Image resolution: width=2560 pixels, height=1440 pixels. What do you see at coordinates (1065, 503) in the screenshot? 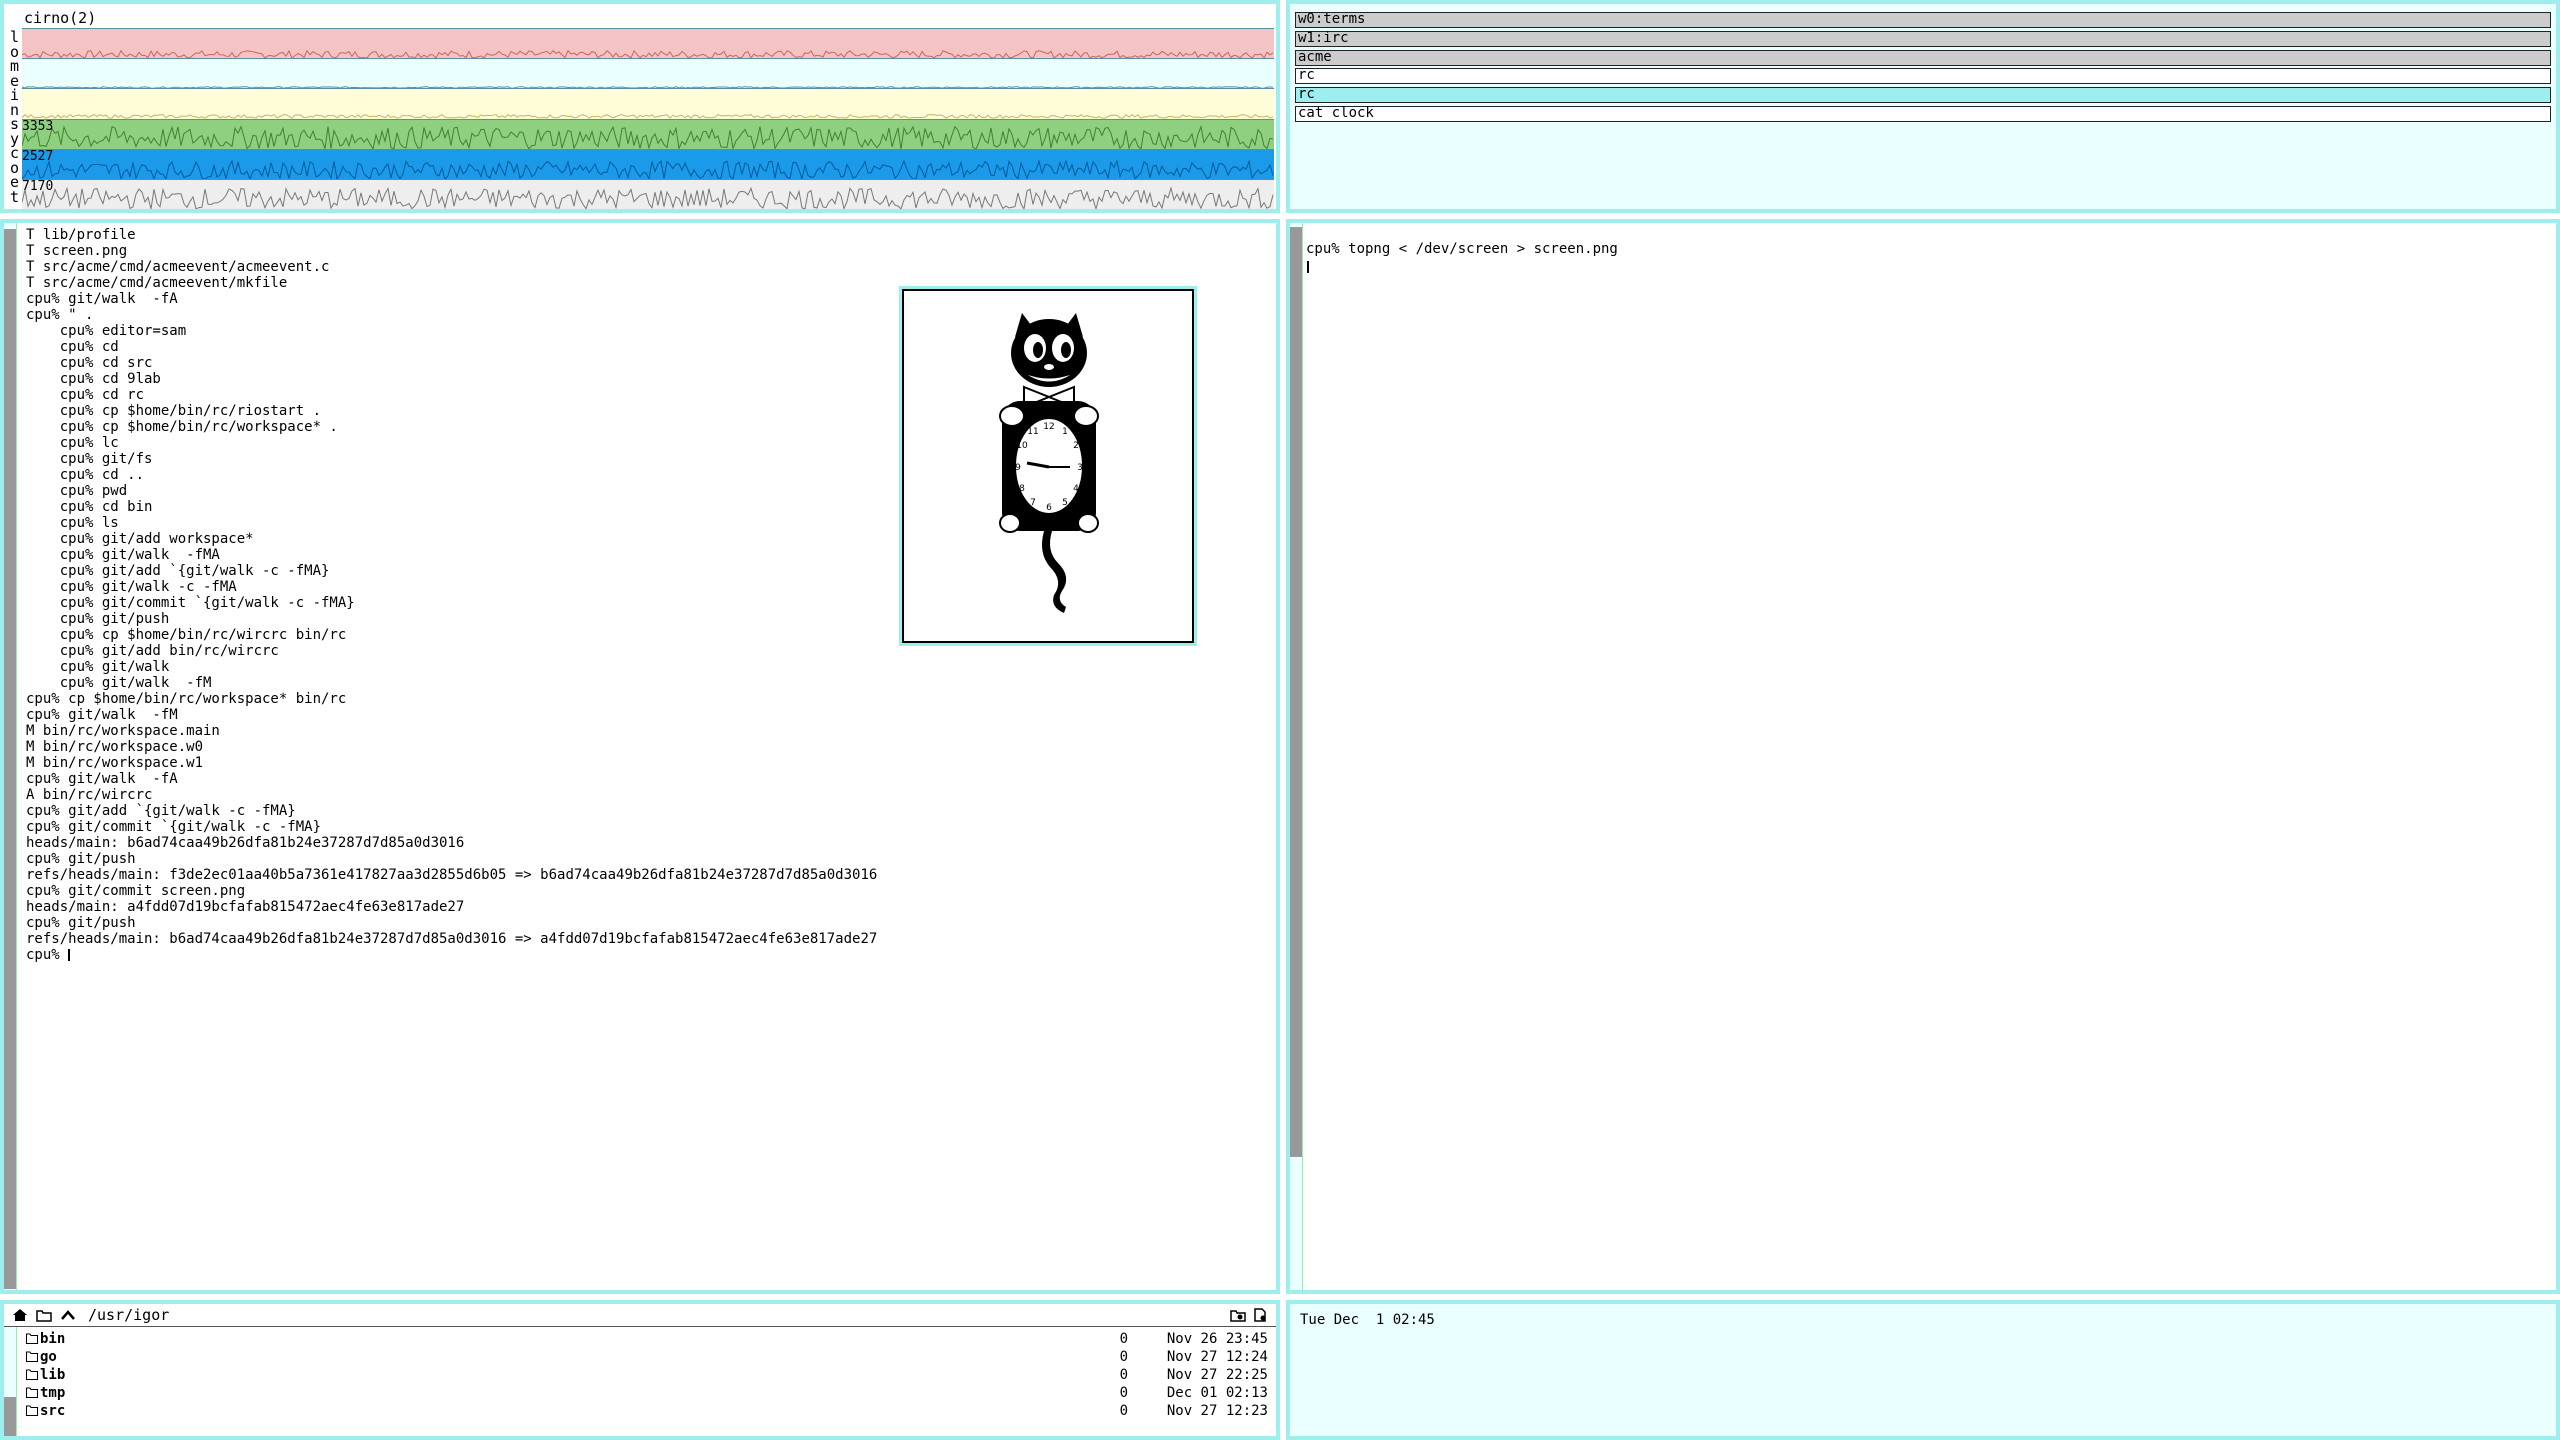
I see `svg-text: 5` at bounding box center [1065, 503].